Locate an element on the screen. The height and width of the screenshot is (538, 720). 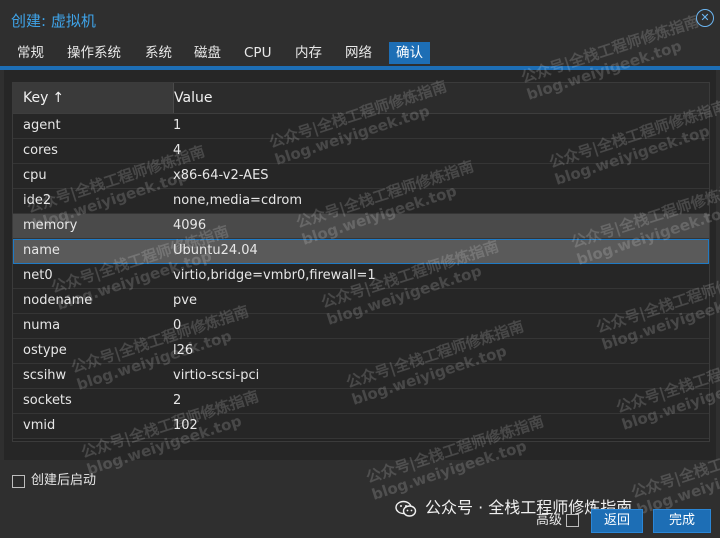
tab-cpu: CPU is located at coordinates (257, 53).